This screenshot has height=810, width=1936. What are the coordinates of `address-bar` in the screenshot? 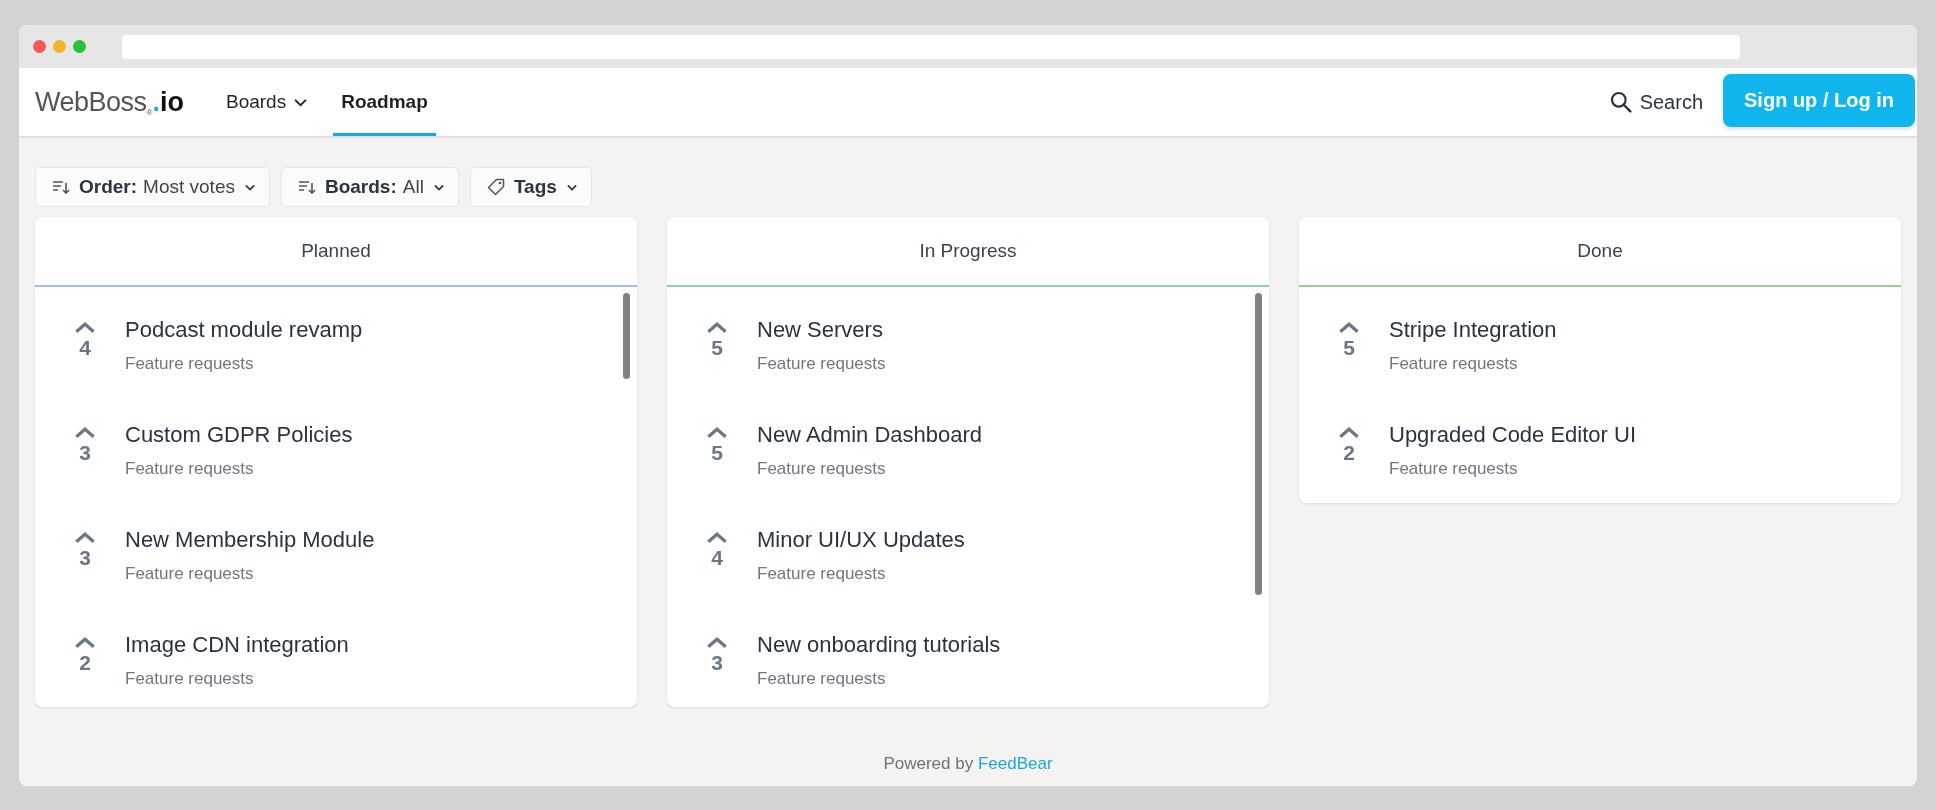 It's located at (931, 46).